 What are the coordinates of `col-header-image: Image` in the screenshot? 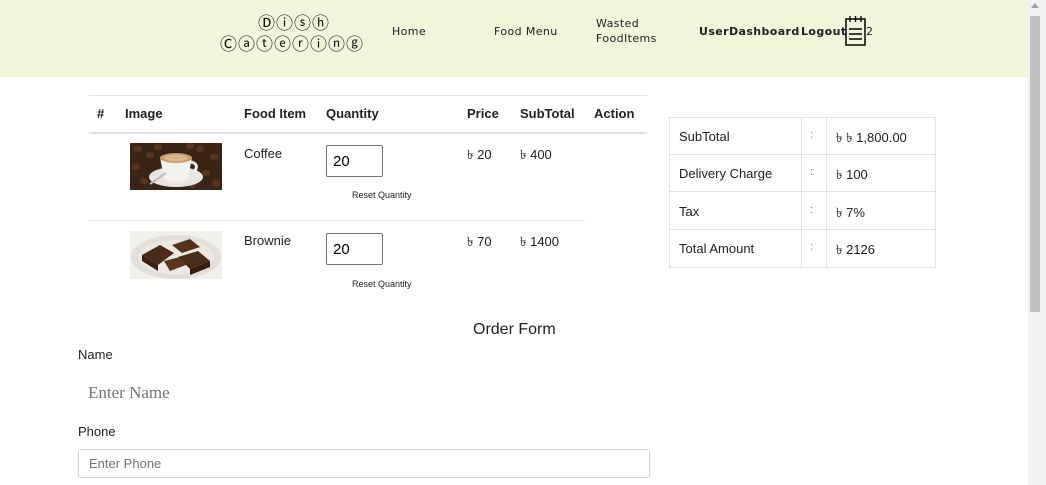 It's located at (144, 113).